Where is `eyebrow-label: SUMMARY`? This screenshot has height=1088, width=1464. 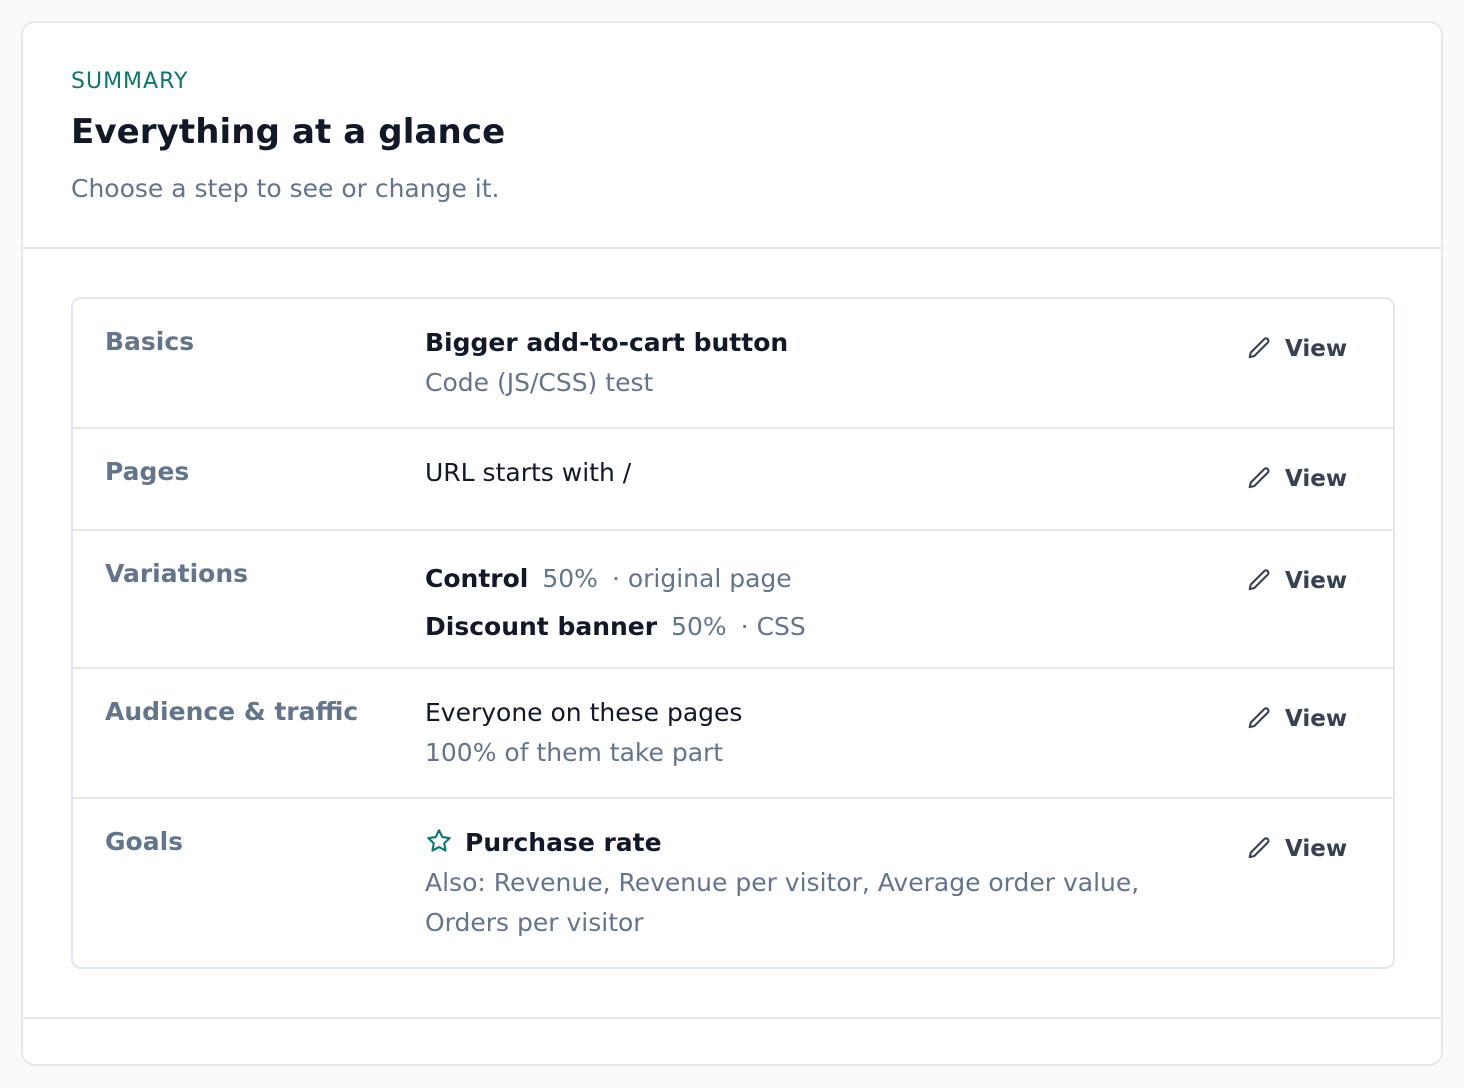
eyebrow-label: SUMMARY is located at coordinates (130, 81).